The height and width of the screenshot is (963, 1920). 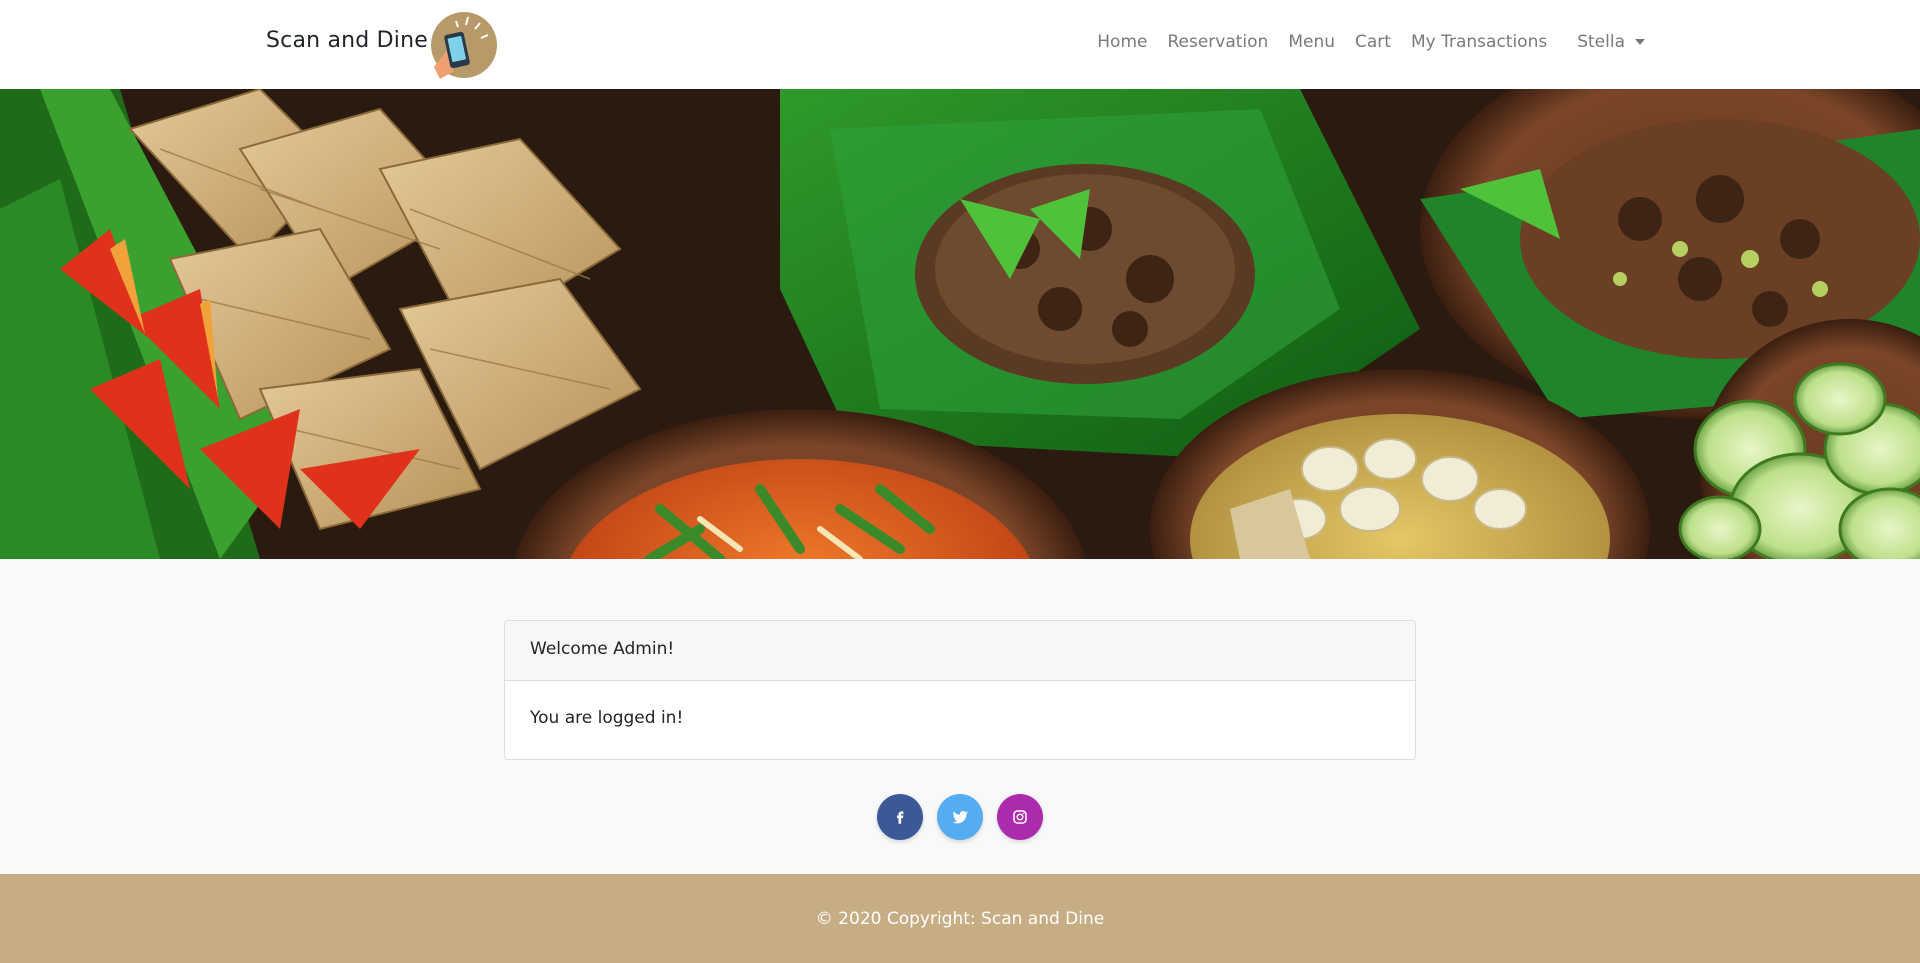 I want to click on facebook-button, so click(x=900, y=817).